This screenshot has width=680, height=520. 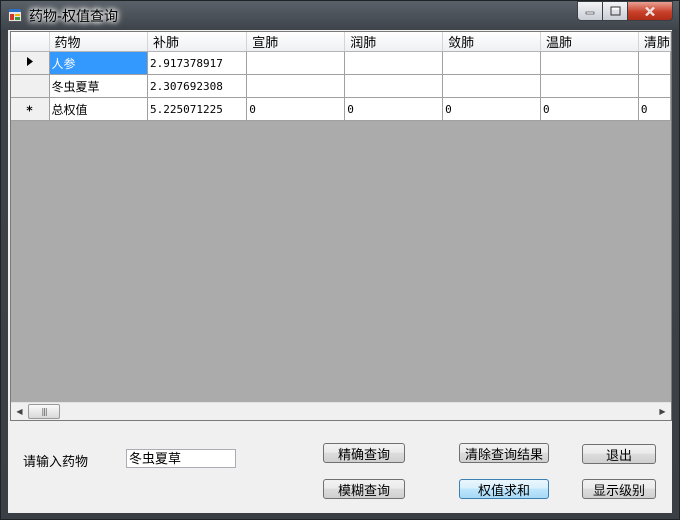 I want to click on grid-cell: 5.225071225, so click(x=197, y=109).